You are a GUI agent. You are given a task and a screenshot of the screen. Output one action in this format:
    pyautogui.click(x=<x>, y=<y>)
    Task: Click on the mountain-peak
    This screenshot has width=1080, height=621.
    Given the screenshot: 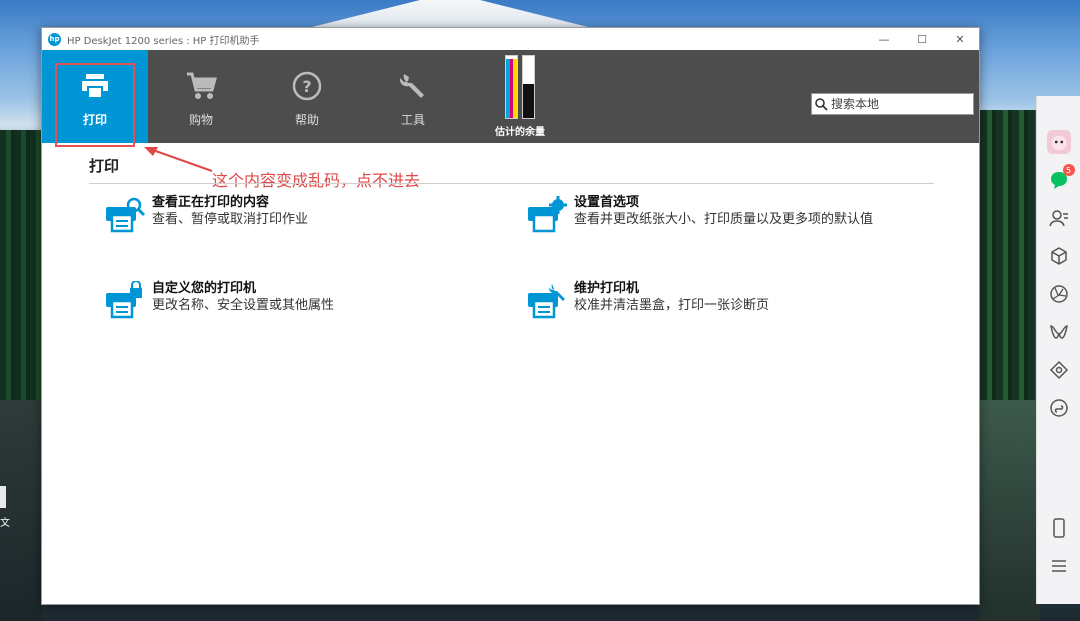 What is the action you would take?
    pyautogui.click(x=450, y=15)
    